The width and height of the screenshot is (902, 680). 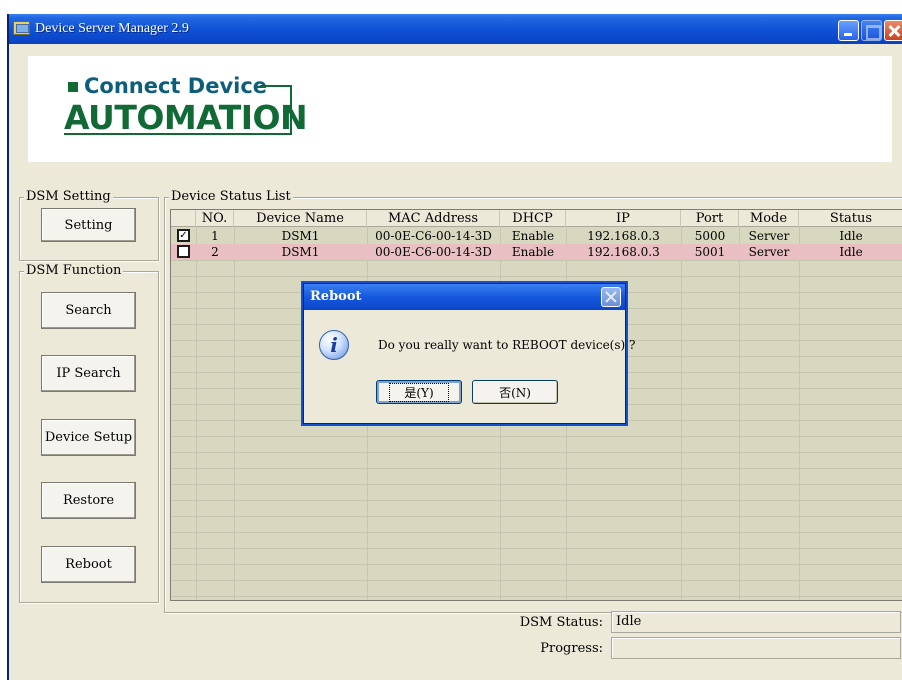 What do you see at coordinates (507, 345) in the screenshot?
I see `dialog-message: Do you really want to REBOOT device(s) ?` at bounding box center [507, 345].